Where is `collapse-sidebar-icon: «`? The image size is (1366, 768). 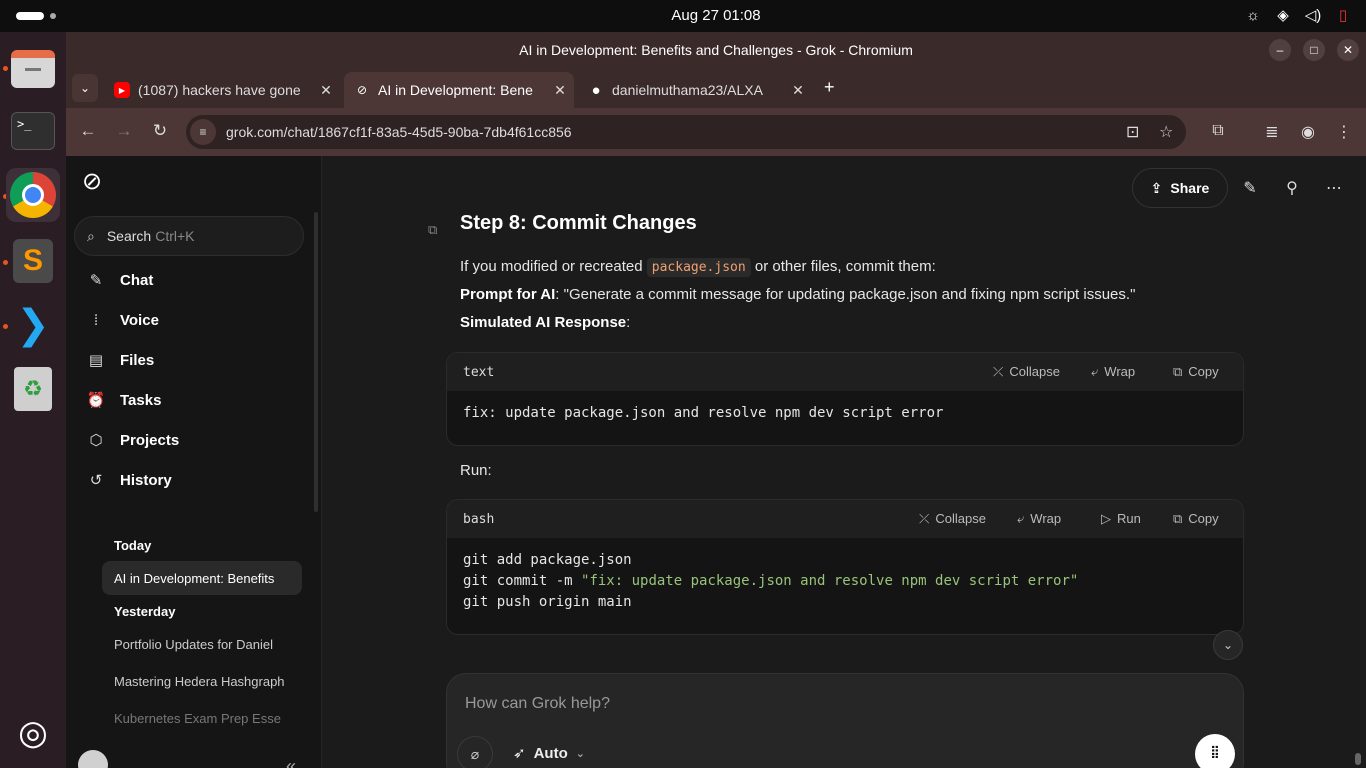 collapse-sidebar-icon: « is located at coordinates (291, 762).